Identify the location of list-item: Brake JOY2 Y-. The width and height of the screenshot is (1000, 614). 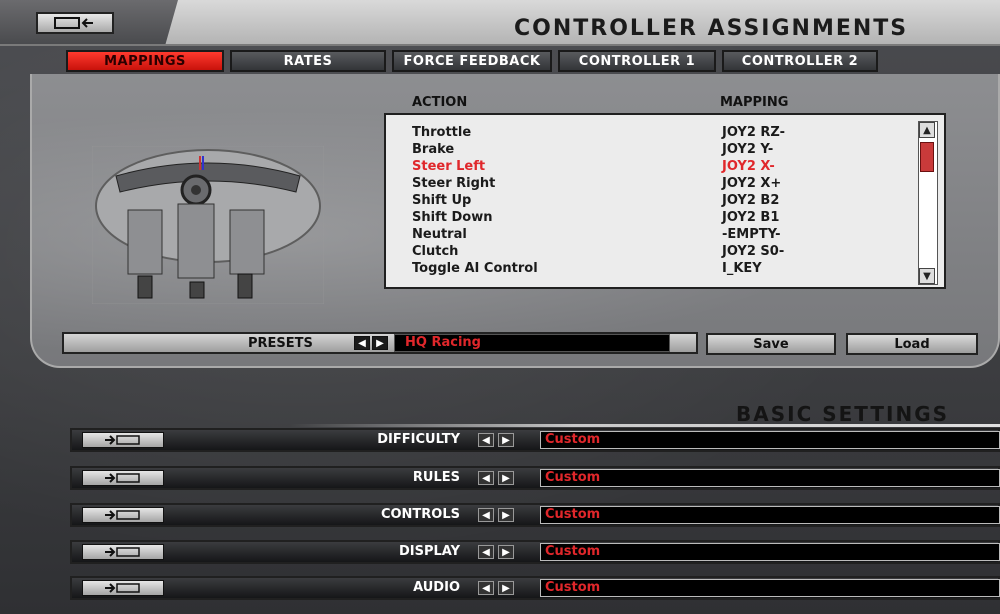
(592, 150).